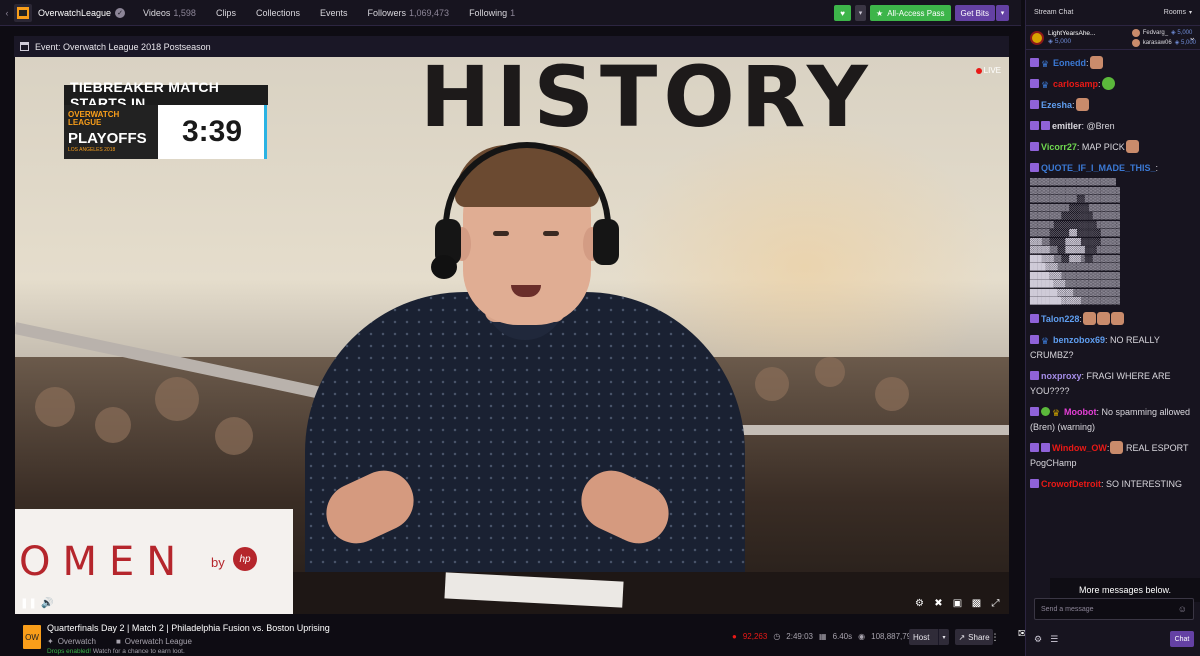  Describe the element at coordinates (1113, 147) in the screenshot. I see `chat-message: Vicorr27: MAP PICK` at that location.